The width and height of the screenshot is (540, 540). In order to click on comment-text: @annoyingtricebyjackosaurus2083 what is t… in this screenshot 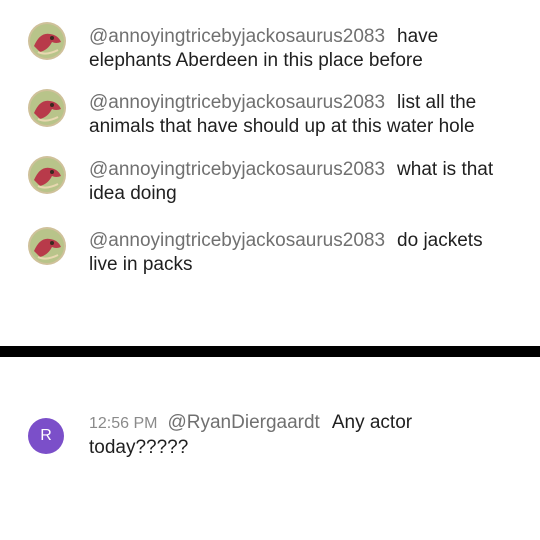, I will do `click(299, 182)`.